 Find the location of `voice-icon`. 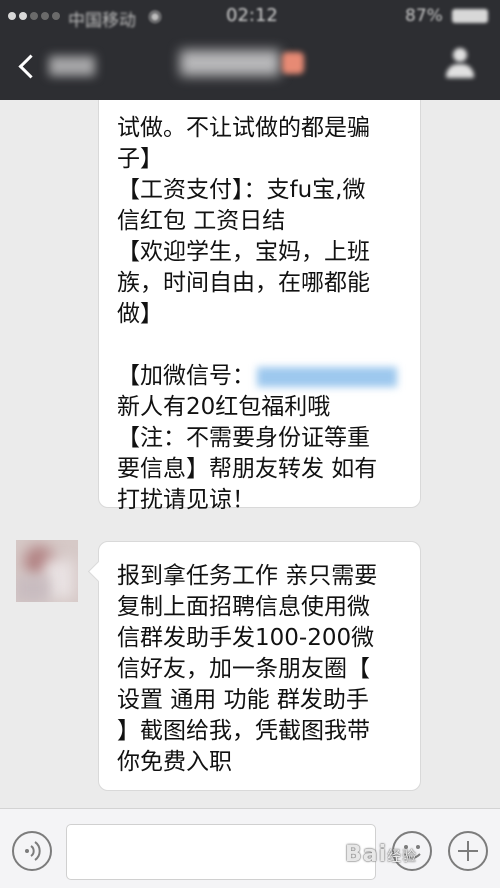

voice-icon is located at coordinates (33, 851).